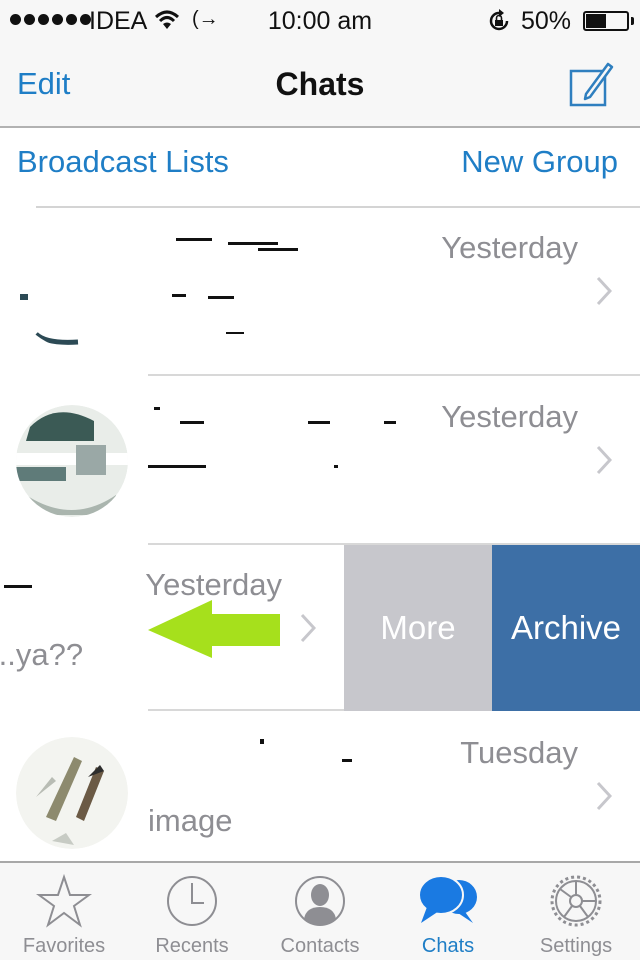 The image size is (640, 960). What do you see at coordinates (320, 946) in the screenshot?
I see `tab-label: Contacts` at bounding box center [320, 946].